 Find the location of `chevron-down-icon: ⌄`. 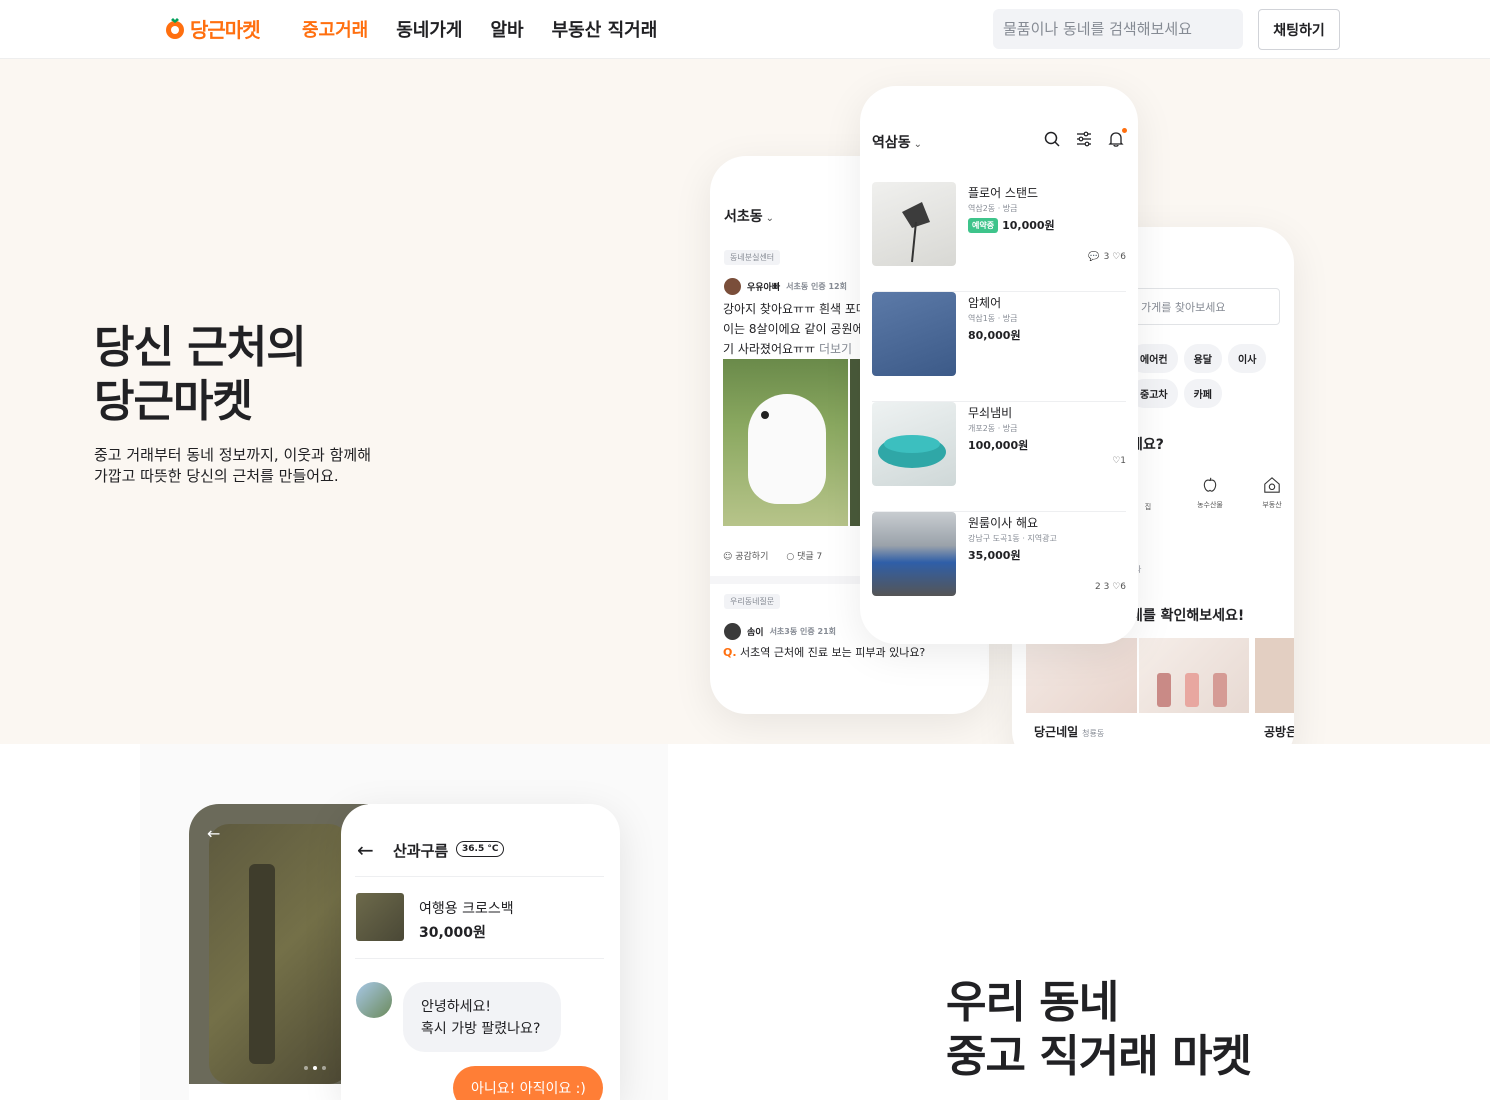

chevron-down-icon: ⌄ is located at coordinates (770, 218).